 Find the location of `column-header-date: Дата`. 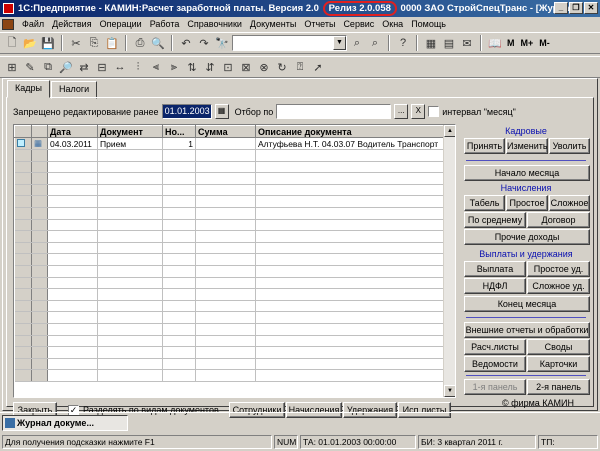

column-header-date: Дата is located at coordinates (72, 131).